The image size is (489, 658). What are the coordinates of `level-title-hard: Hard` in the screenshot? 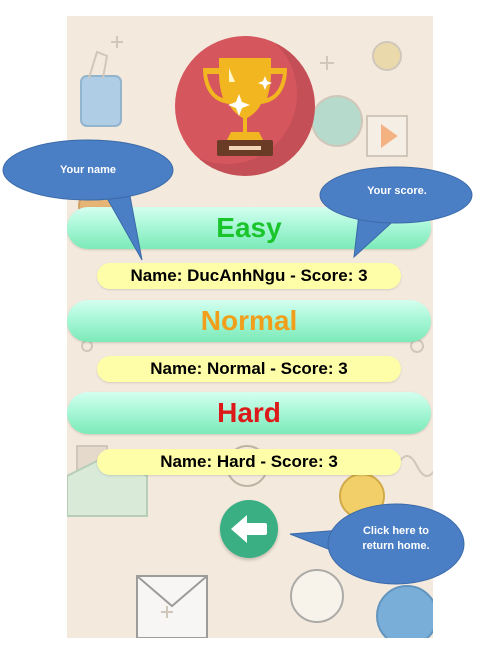 It's located at (249, 412).